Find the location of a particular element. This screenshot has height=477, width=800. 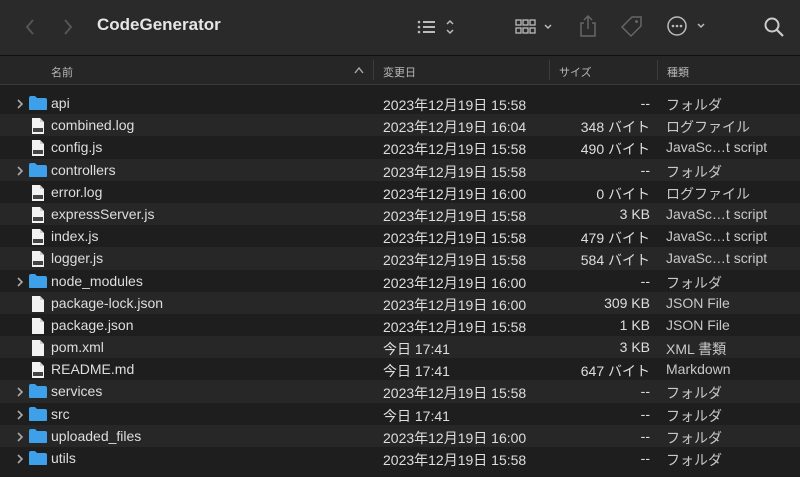

file-name: api is located at coordinates (60, 103).